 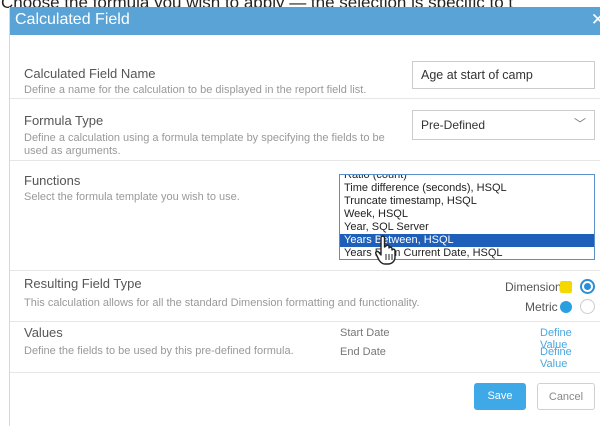 I want to click on functions-label: Functions, so click(x=52, y=180).